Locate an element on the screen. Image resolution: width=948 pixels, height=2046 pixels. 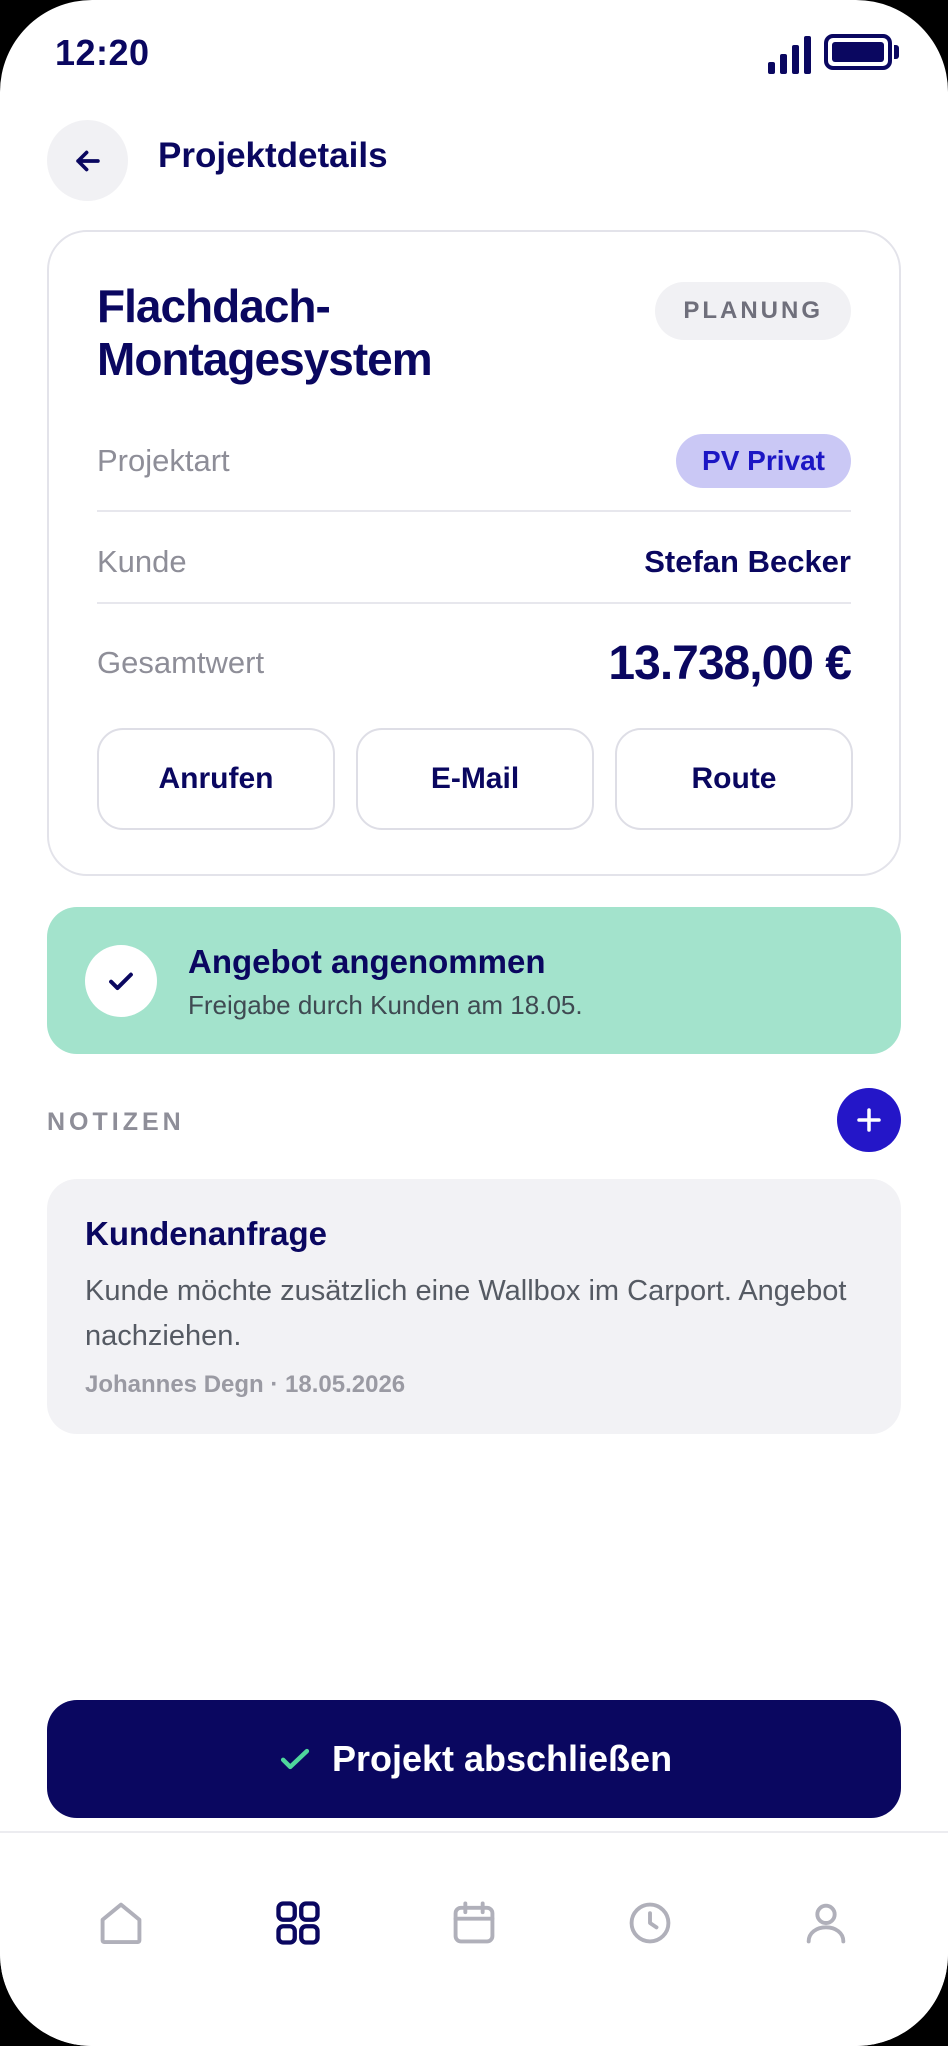
add-note-button is located at coordinates (869, 1120).